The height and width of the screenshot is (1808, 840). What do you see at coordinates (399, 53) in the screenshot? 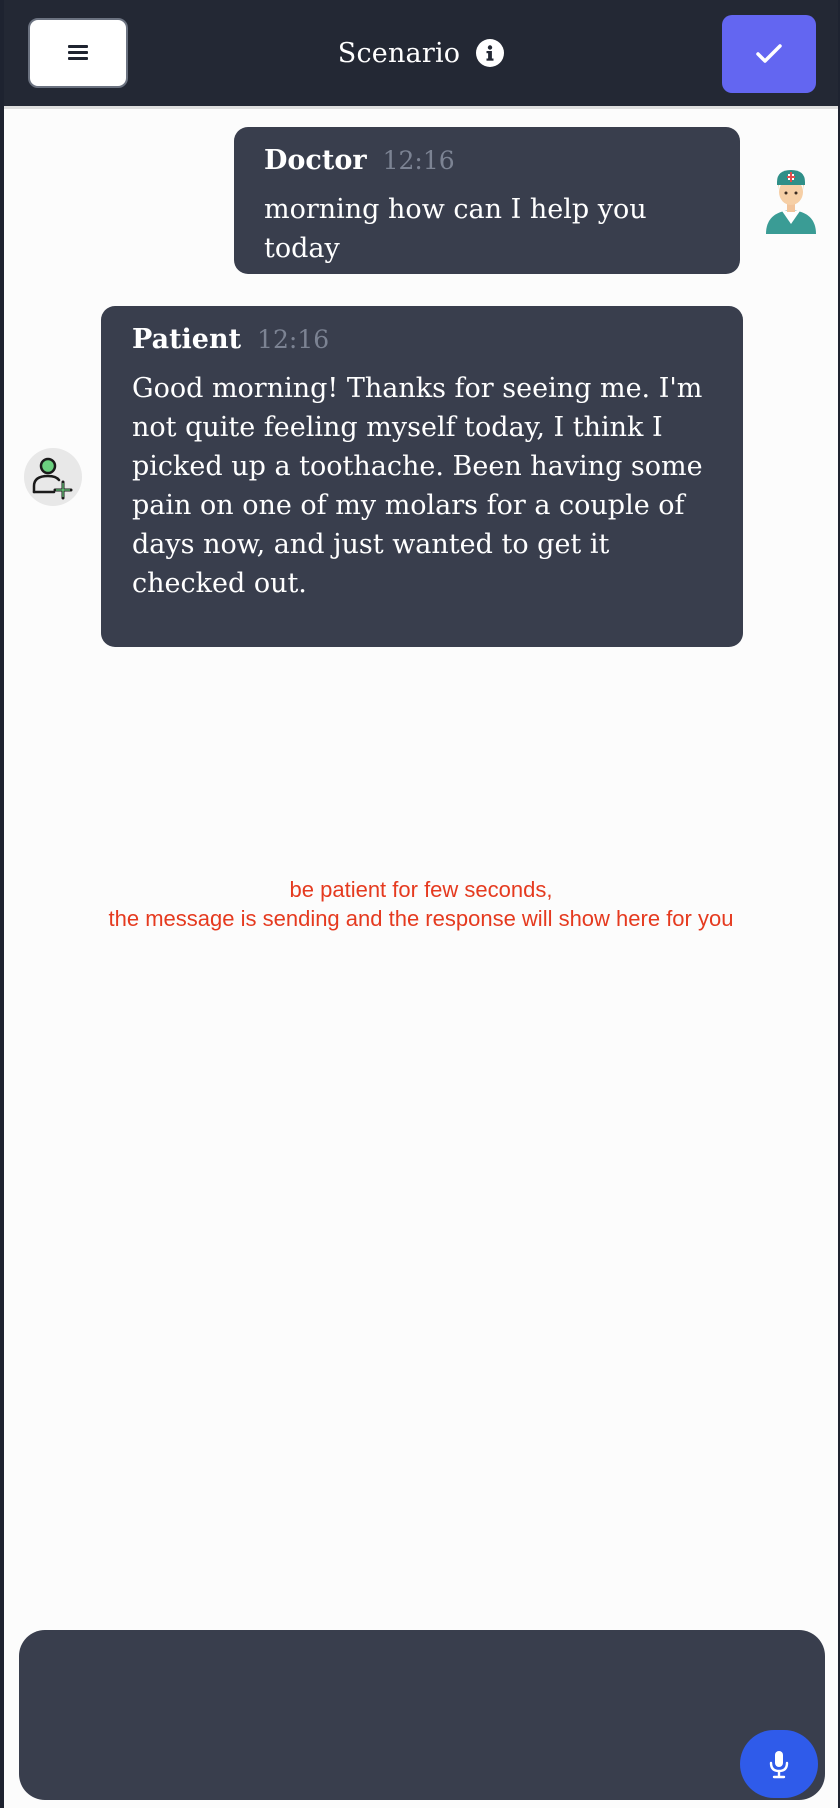
I see `page-title: Scenario` at bounding box center [399, 53].